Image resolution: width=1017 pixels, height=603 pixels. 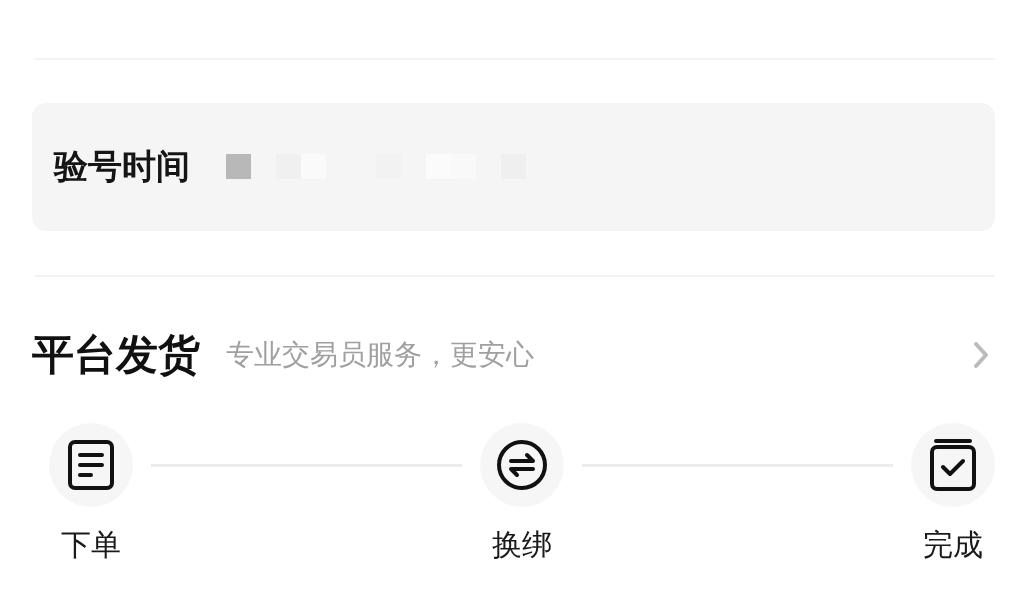 What do you see at coordinates (91, 465) in the screenshot?
I see `document-icon` at bounding box center [91, 465].